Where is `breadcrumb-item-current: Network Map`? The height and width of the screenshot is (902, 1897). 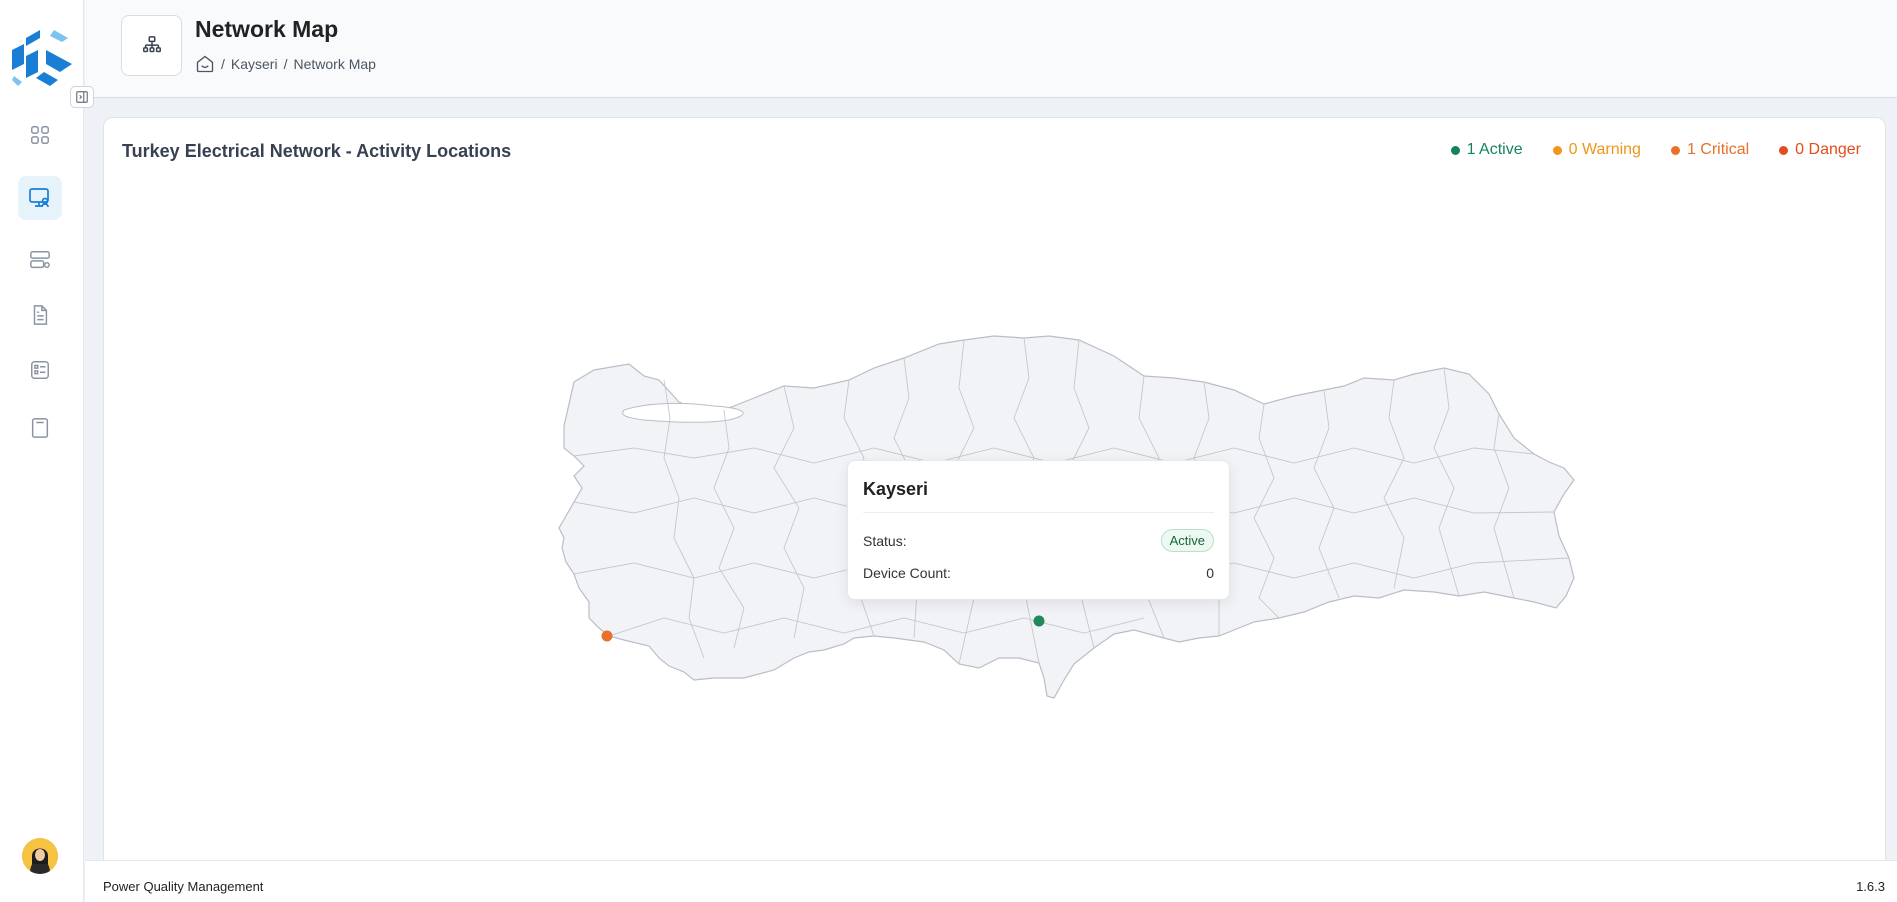 breadcrumb-item-current: Network Map is located at coordinates (334, 64).